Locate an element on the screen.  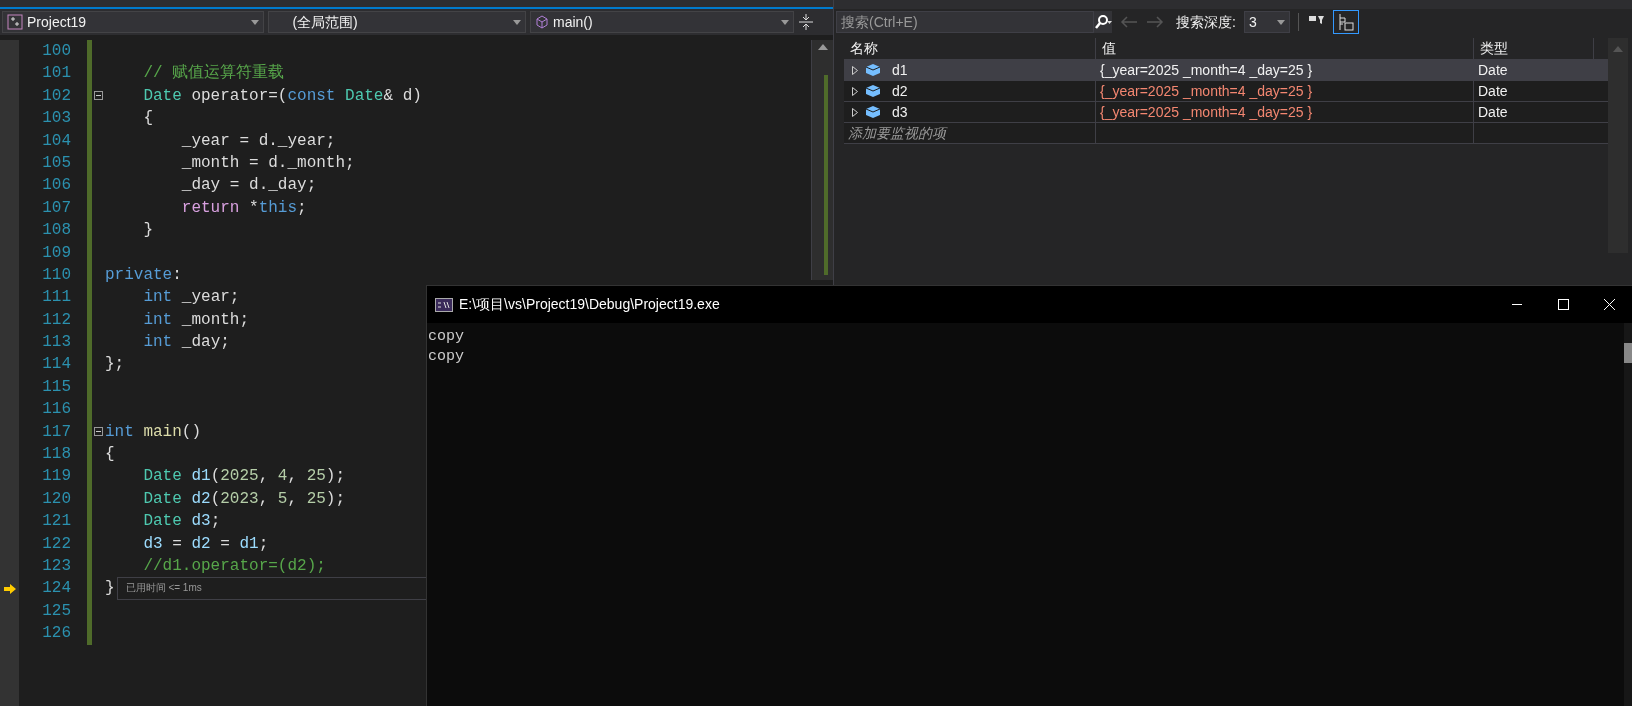
line-number: 104 is located at coordinates (56, 140).